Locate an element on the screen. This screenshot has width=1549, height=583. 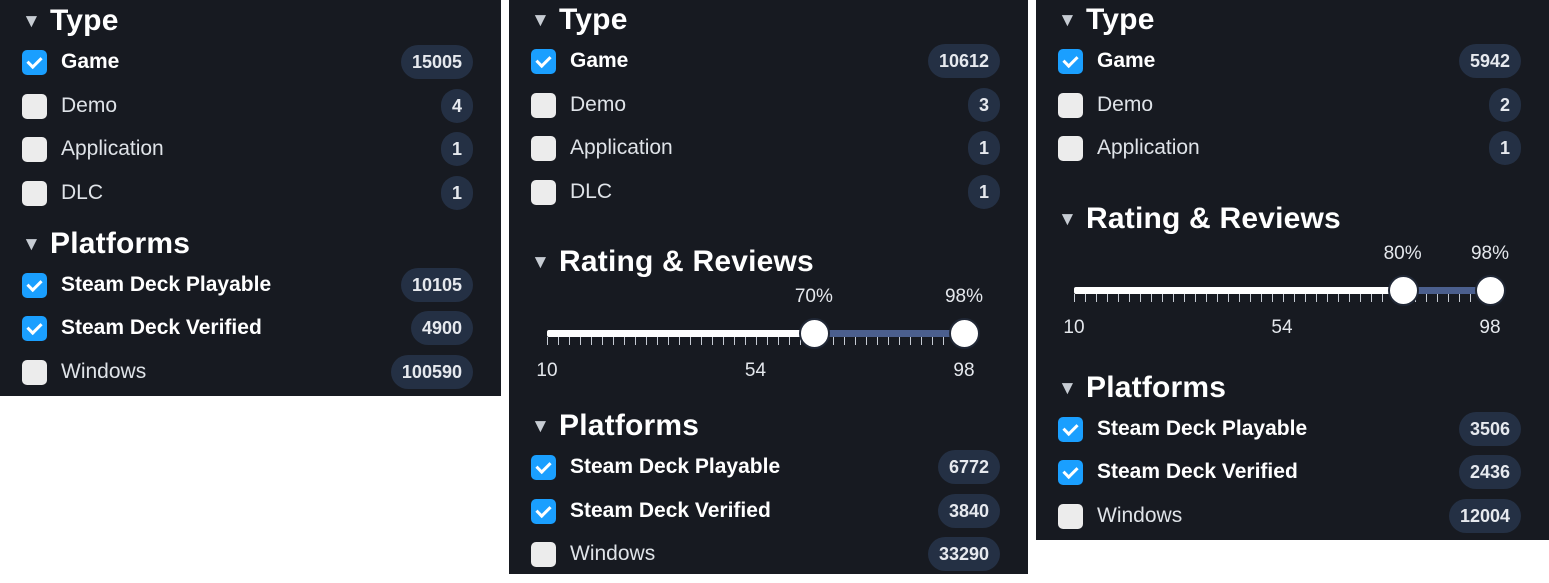
filter-row-demo: Demo 2 is located at coordinates (1289, 105).